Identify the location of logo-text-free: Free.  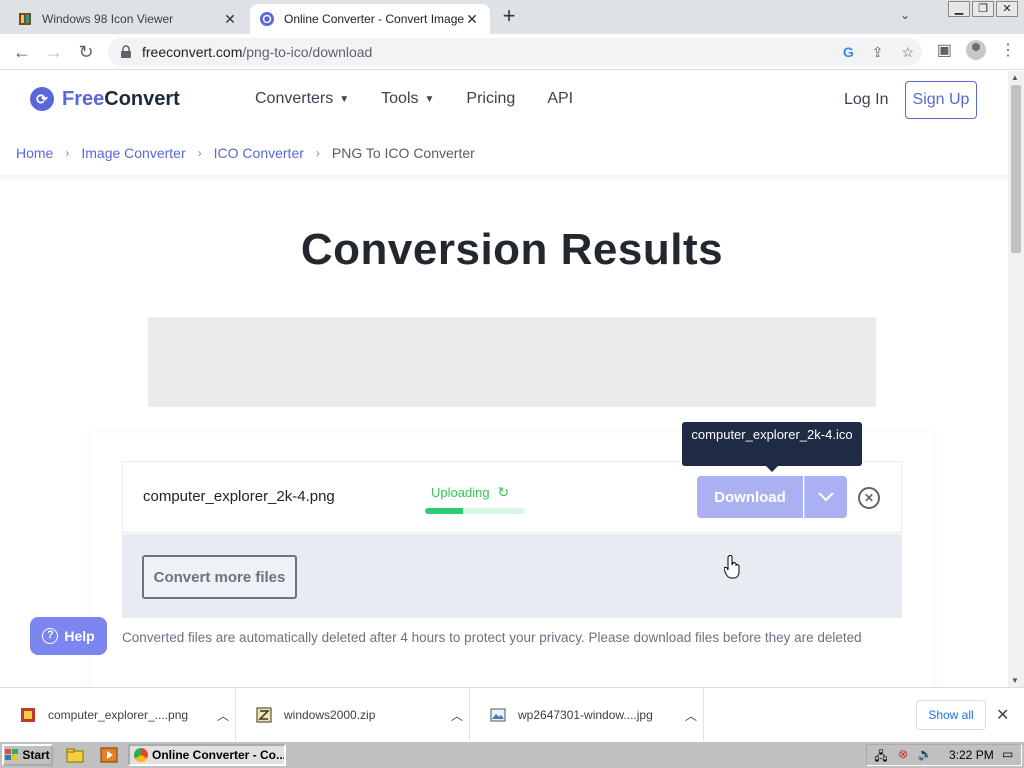
(83, 98).